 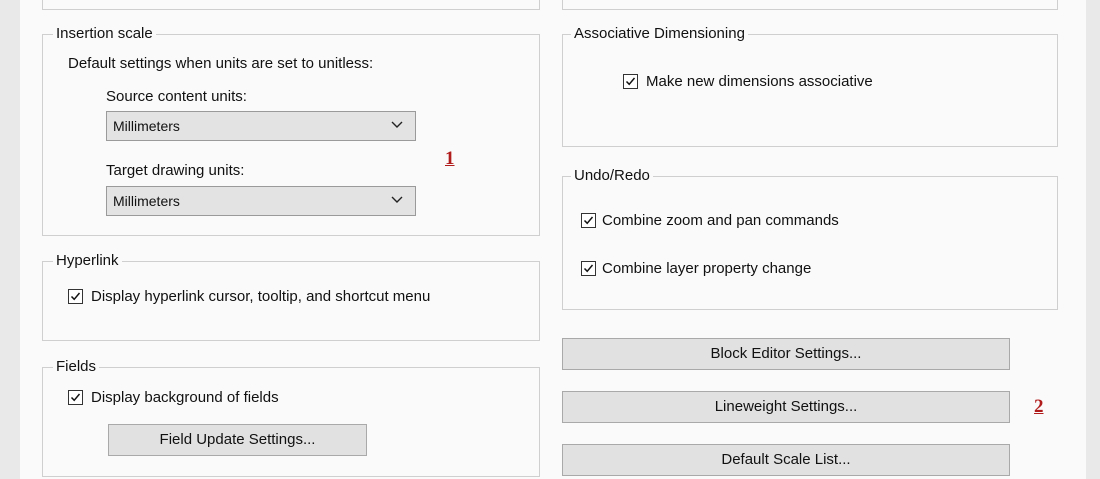 I want to click on target-units-label: Target drawing units:, so click(x=175, y=170).